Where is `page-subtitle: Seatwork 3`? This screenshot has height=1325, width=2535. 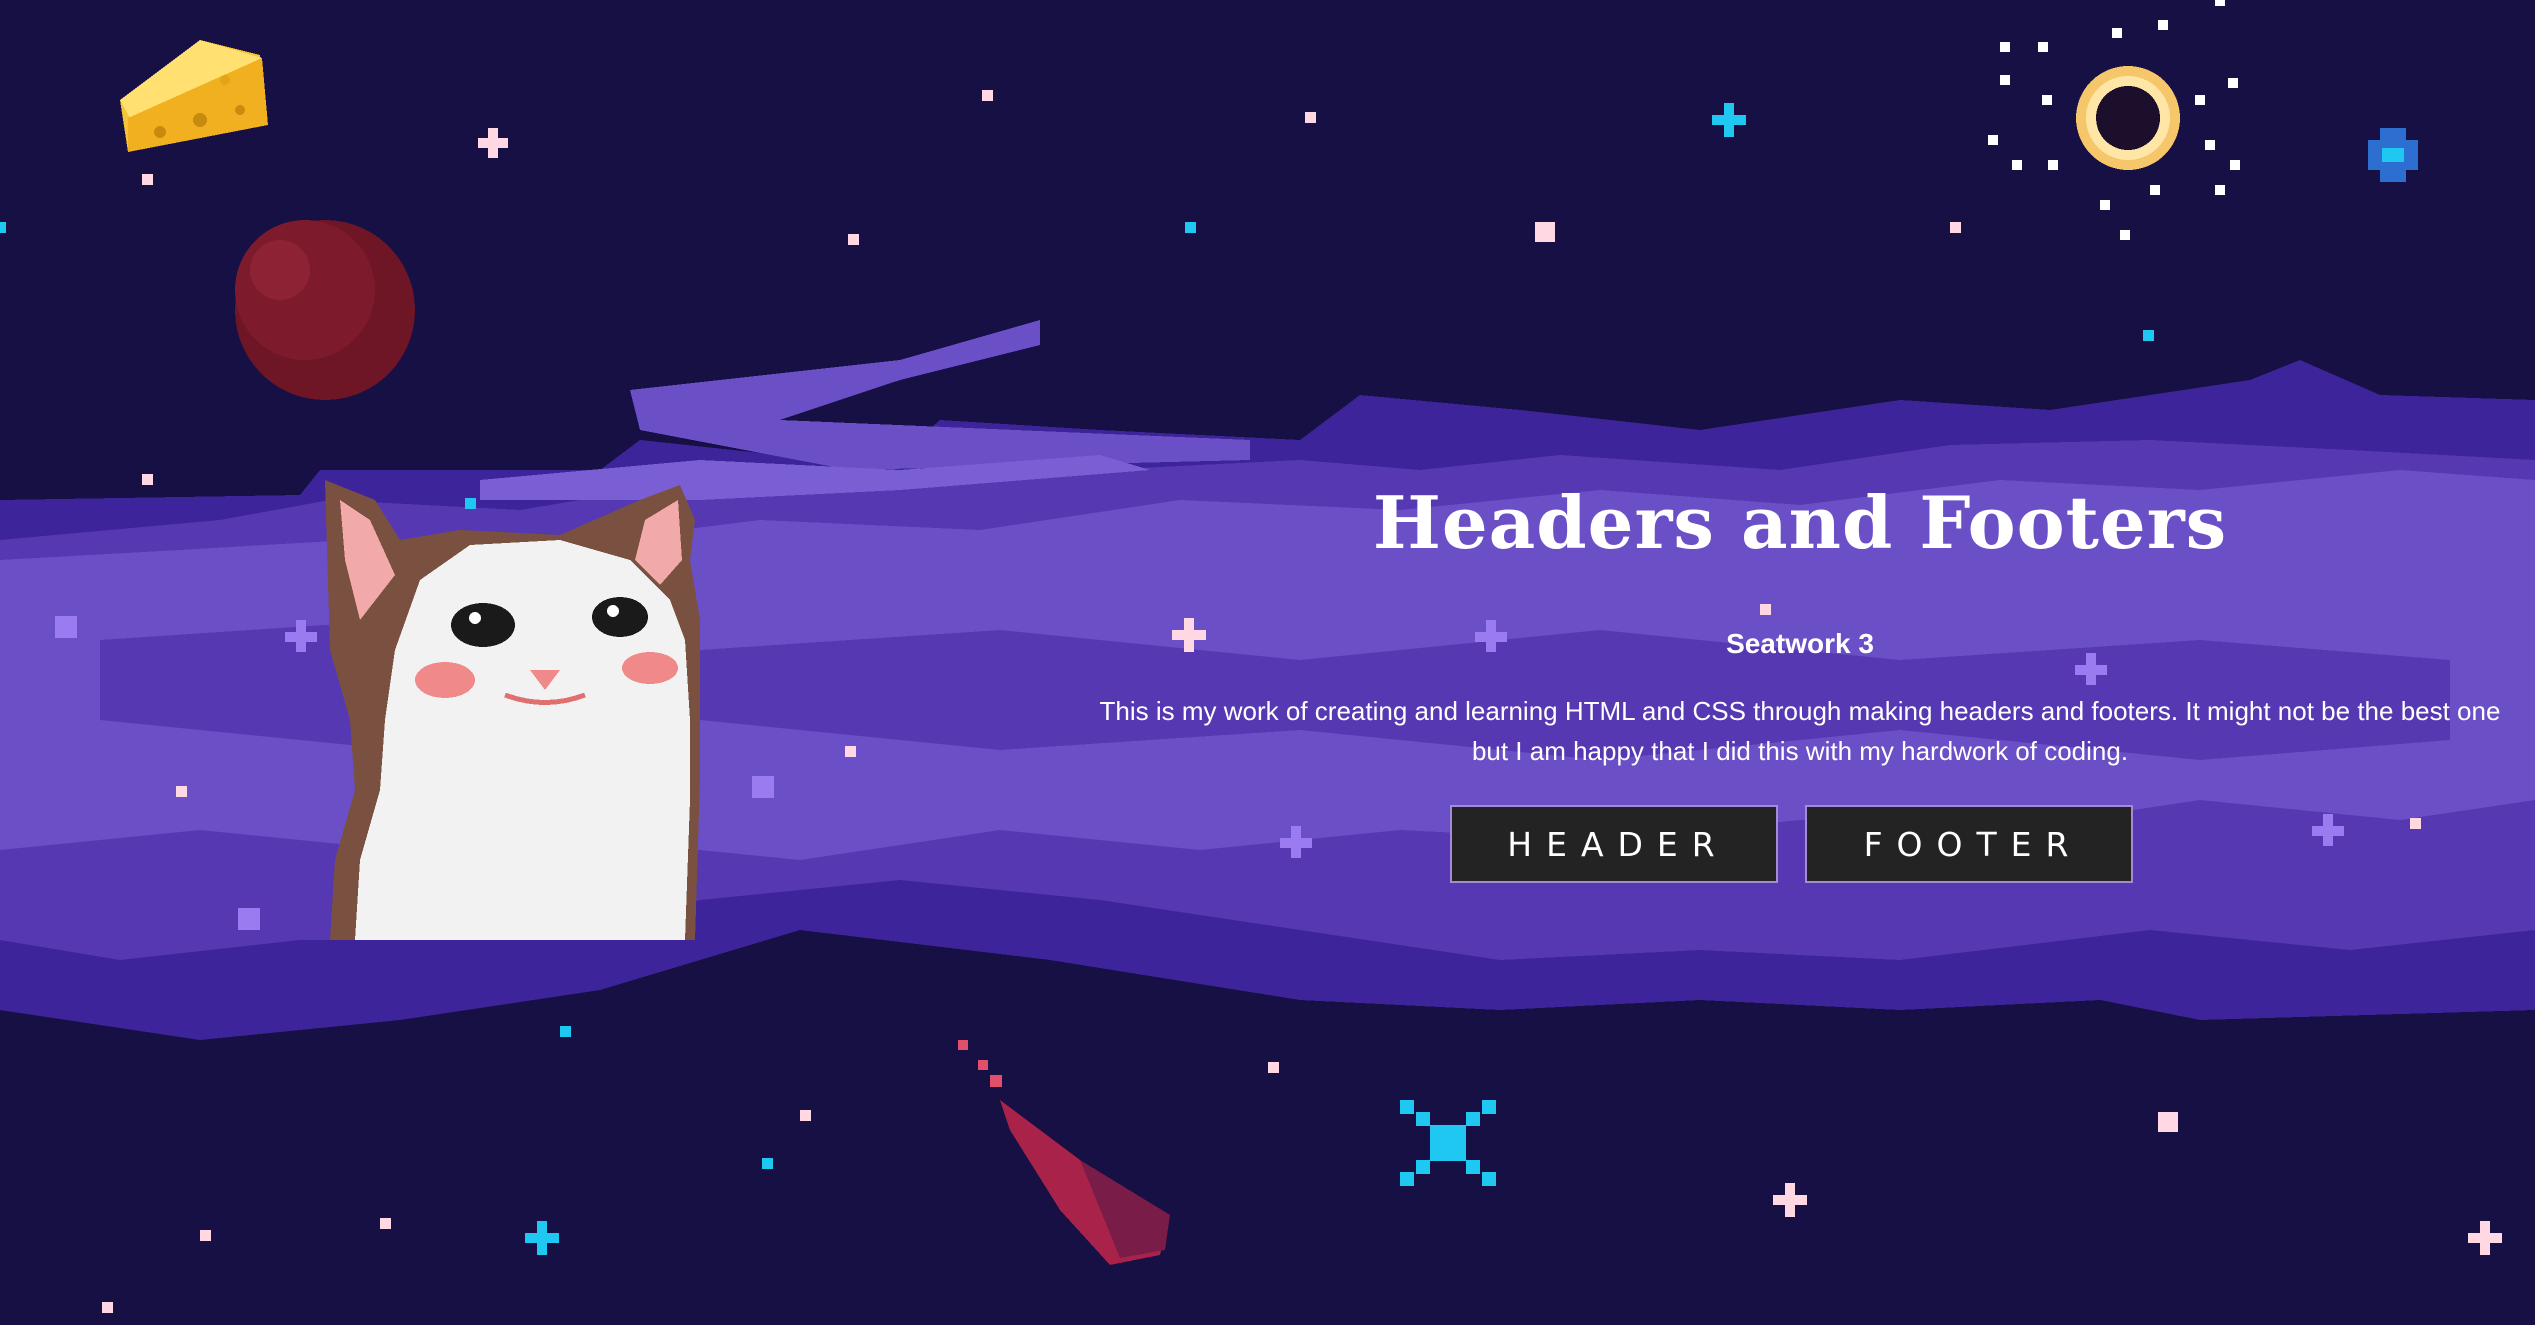 page-subtitle: Seatwork 3 is located at coordinates (1800, 643).